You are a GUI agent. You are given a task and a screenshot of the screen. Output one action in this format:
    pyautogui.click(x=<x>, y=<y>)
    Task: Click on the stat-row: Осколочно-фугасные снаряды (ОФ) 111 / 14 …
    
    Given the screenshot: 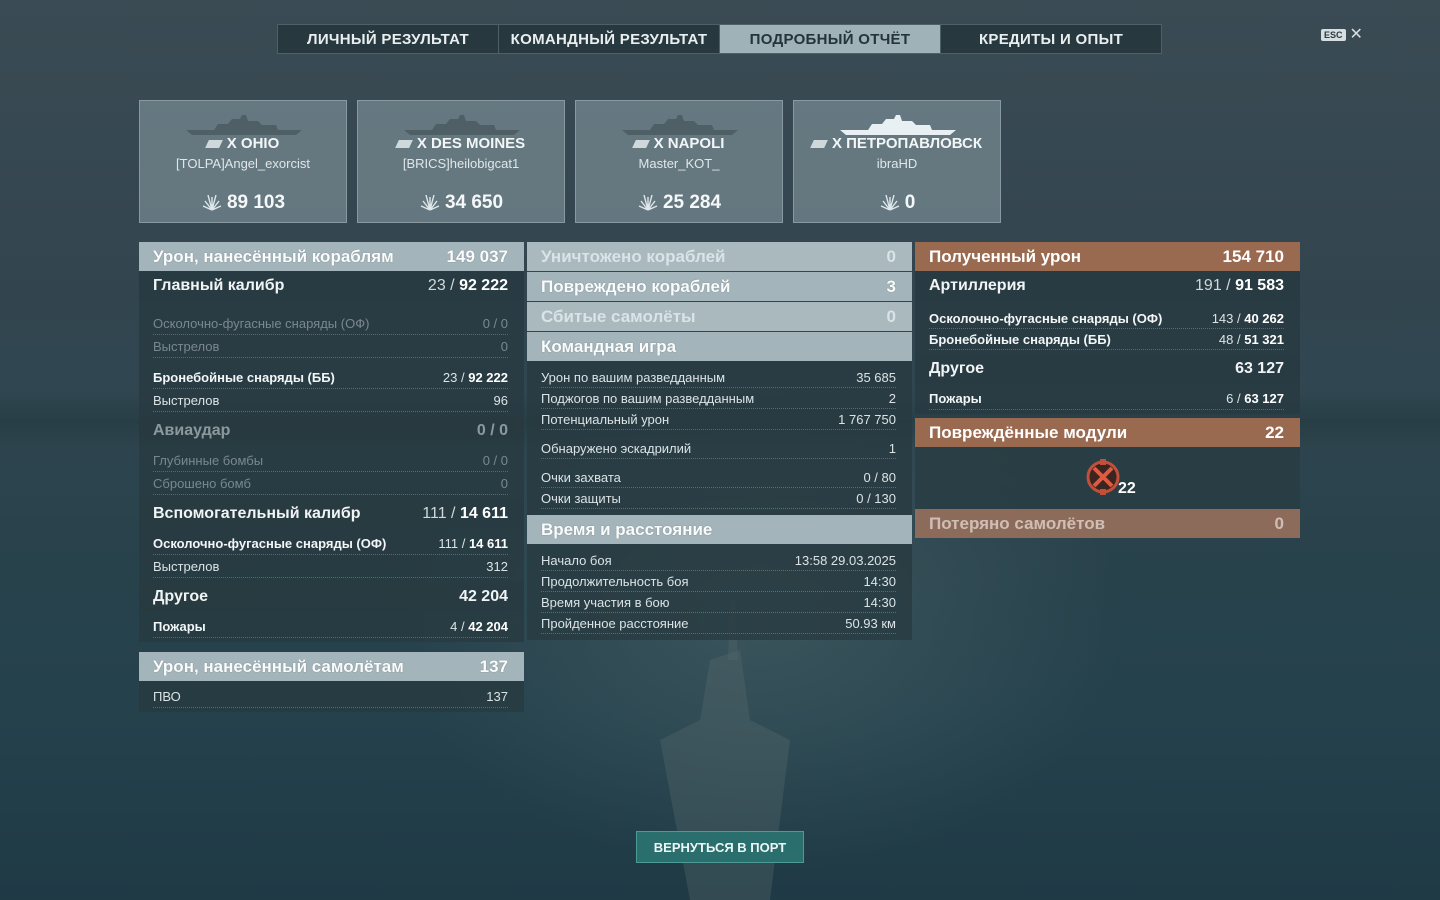 What is the action you would take?
    pyautogui.click(x=330, y=543)
    